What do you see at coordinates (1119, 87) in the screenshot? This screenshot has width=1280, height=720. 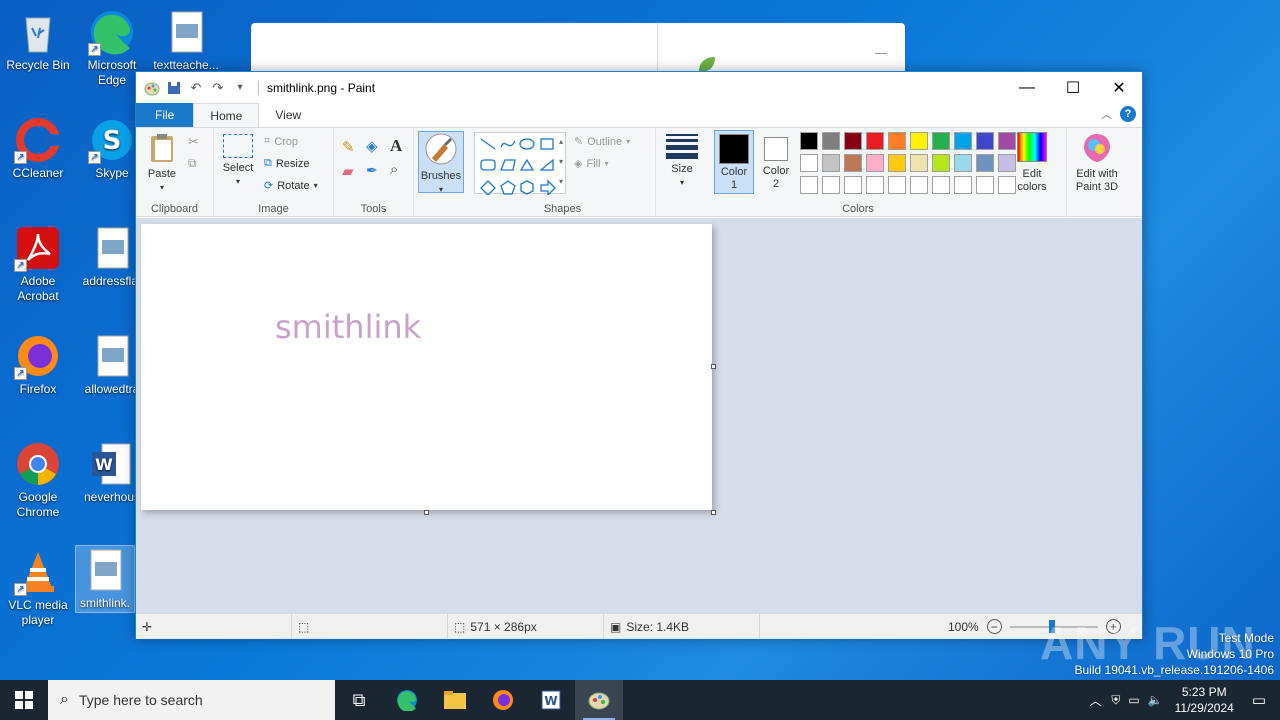 I see `close-button: ✕` at bounding box center [1119, 87].